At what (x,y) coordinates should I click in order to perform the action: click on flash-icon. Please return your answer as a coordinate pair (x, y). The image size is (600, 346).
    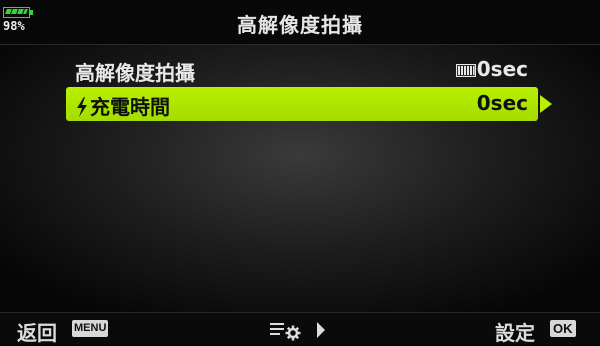
    Looking at the image, I should click on (82, 107).